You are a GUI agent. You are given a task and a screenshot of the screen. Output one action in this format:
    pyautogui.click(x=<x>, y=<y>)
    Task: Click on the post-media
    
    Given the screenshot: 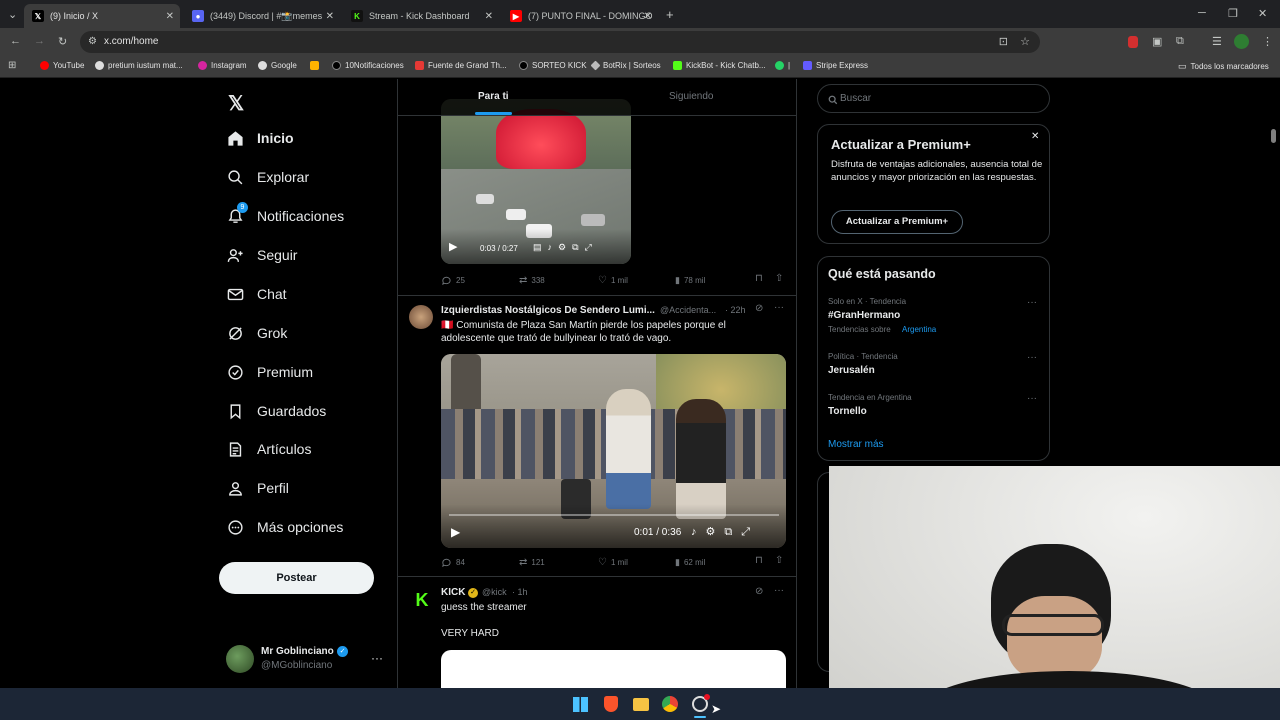 What is the action you would take?
    pyautogui.click(x=613, y=669)
    